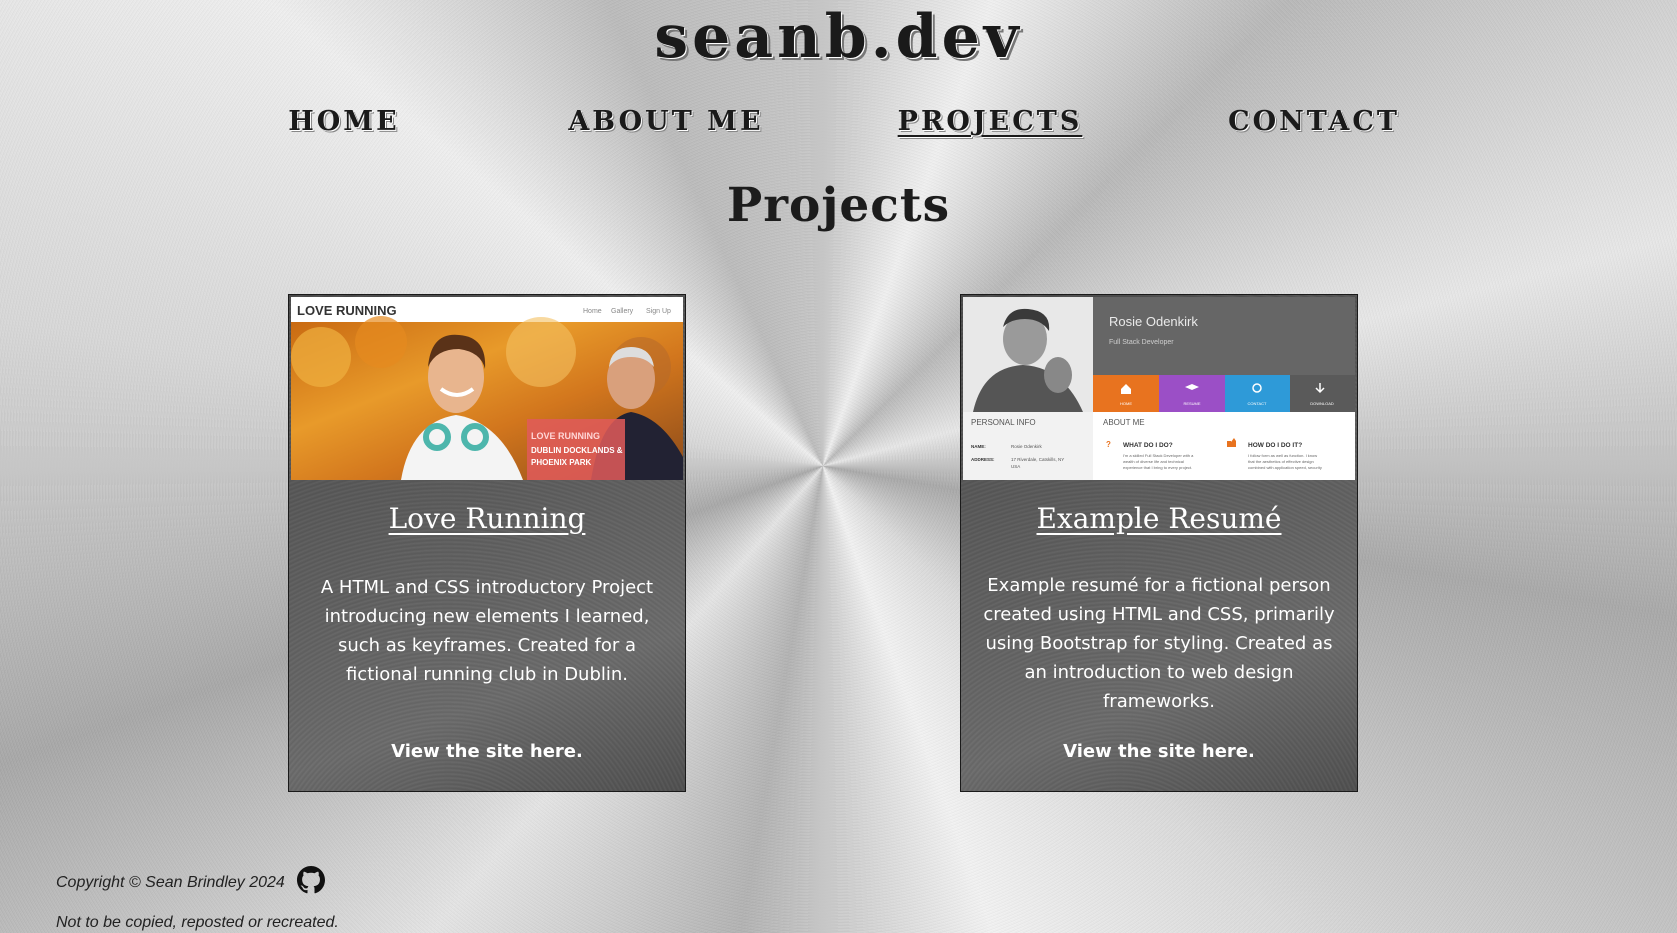 Image resolution: width=1677 pixels, height=933 pixels. I want to click on ss-q2-text-2: that the aesthetics of effective design, so click(1281, 461).